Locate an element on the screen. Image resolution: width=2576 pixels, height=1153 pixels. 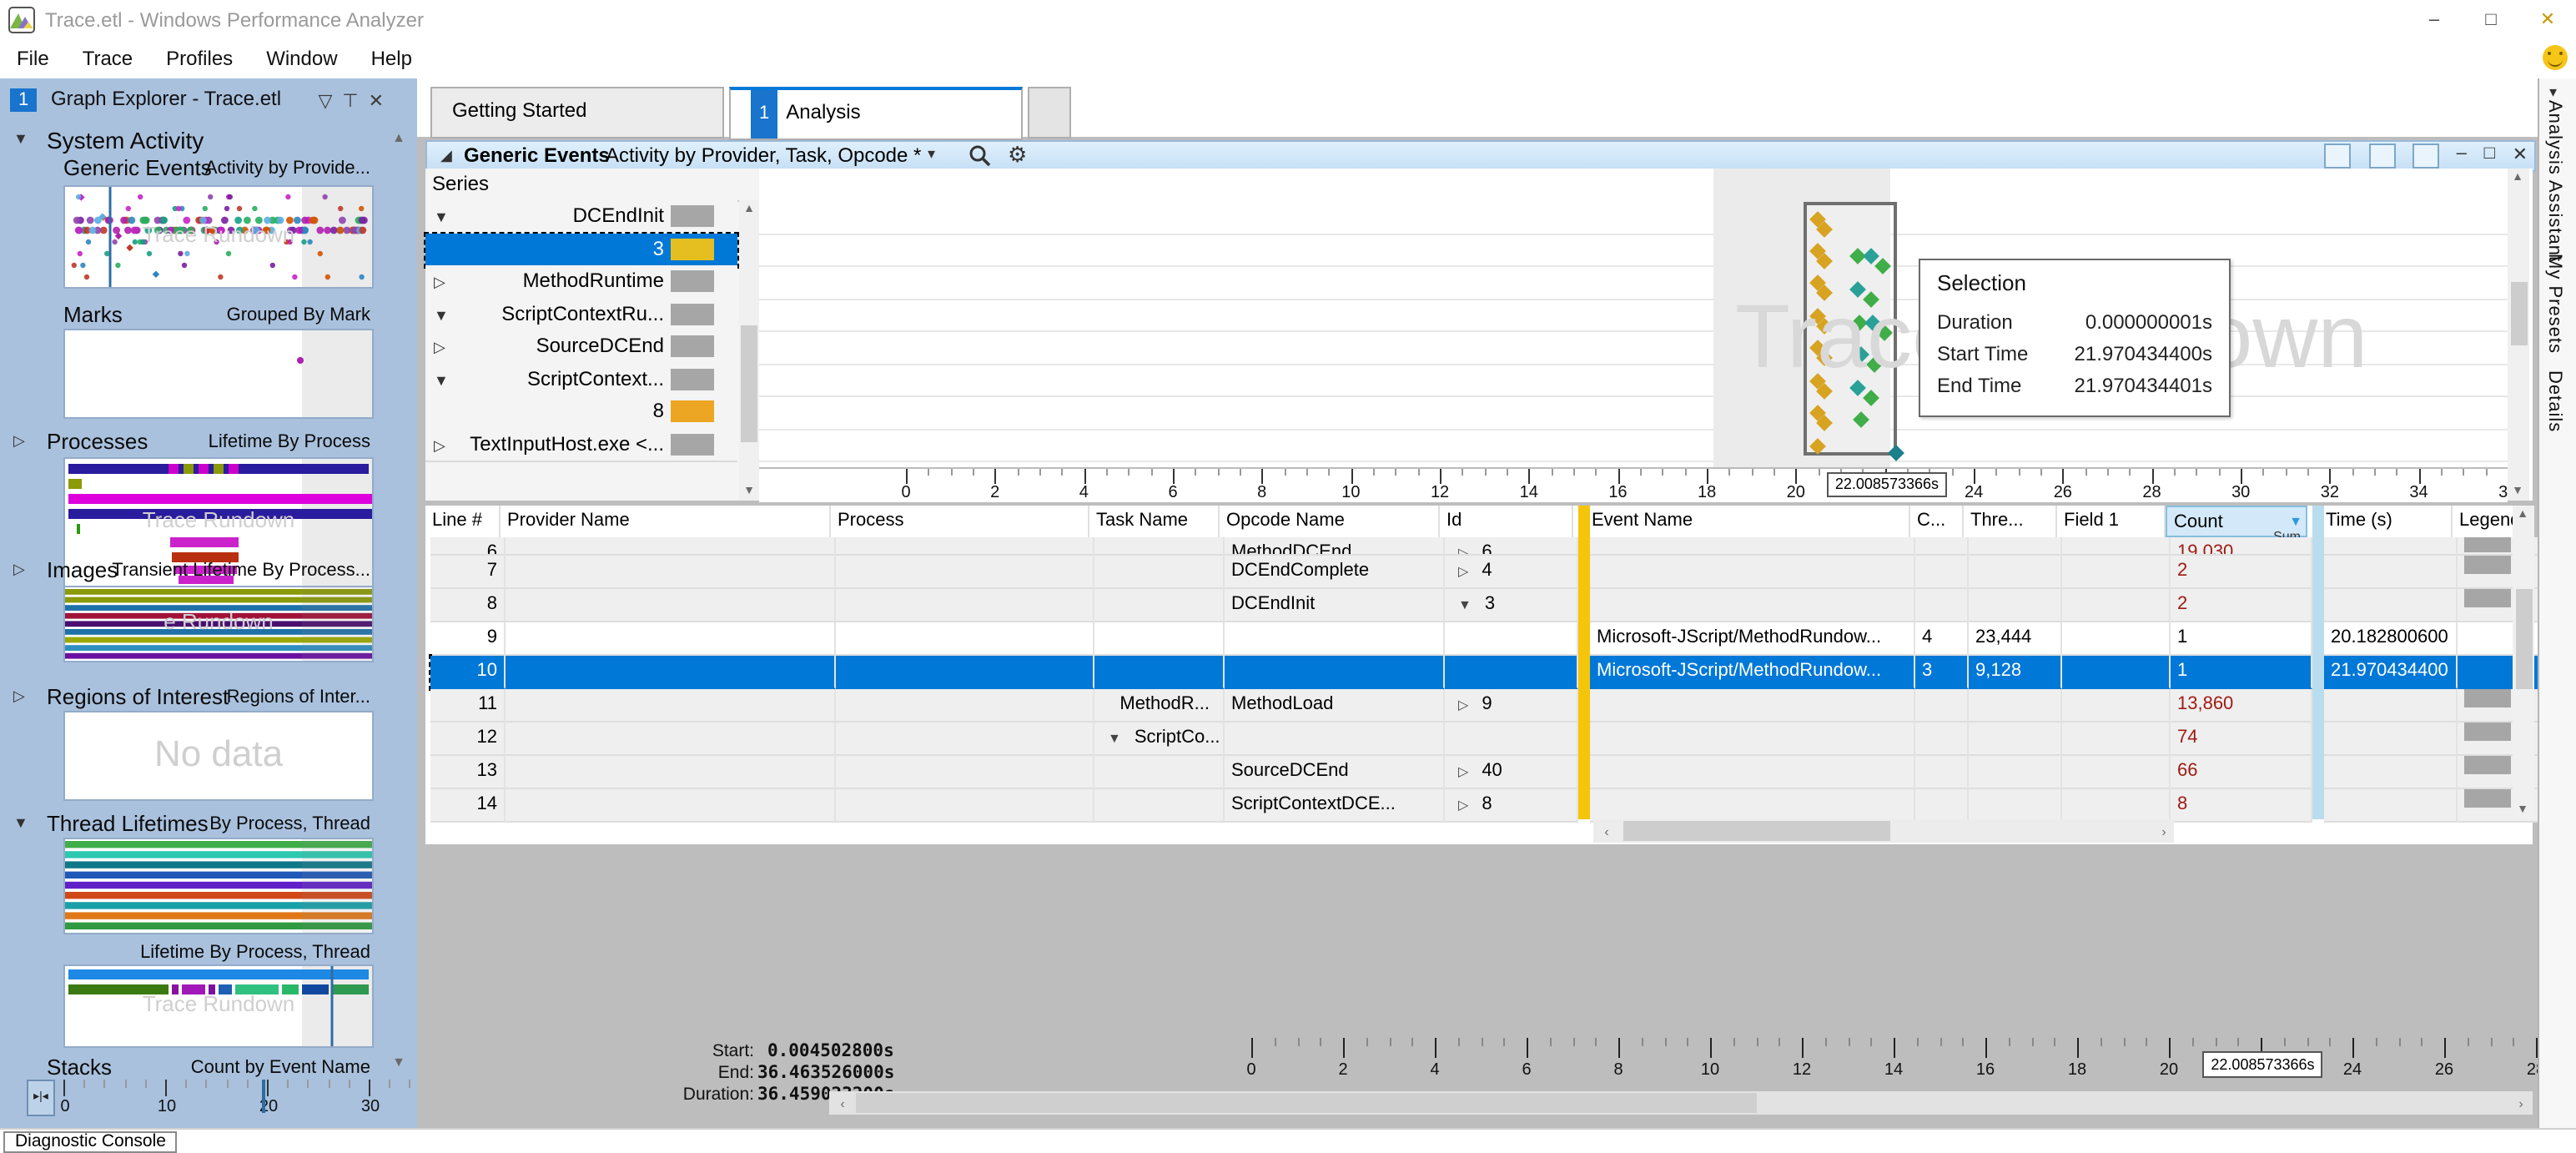
graph-preset-title: Activity by Provider, Task, Opcode * is located at coordinates (763, 155).